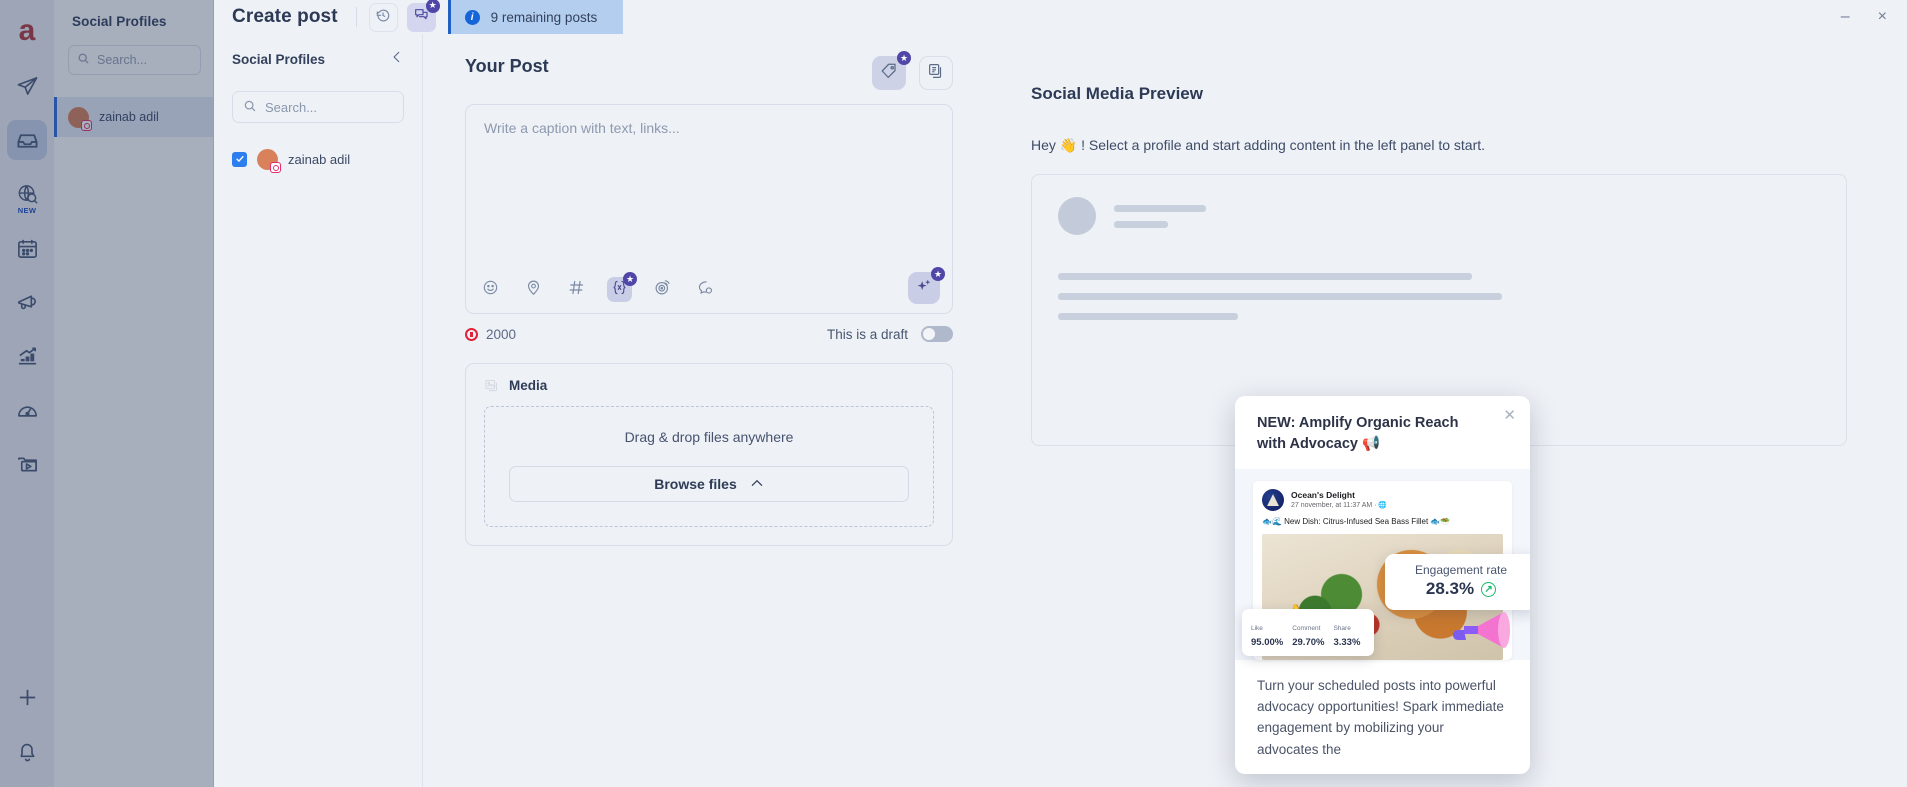 This screenshot has width=1907, height=787. I want to click on browse-files-label: Browse files, so click(695, 484).